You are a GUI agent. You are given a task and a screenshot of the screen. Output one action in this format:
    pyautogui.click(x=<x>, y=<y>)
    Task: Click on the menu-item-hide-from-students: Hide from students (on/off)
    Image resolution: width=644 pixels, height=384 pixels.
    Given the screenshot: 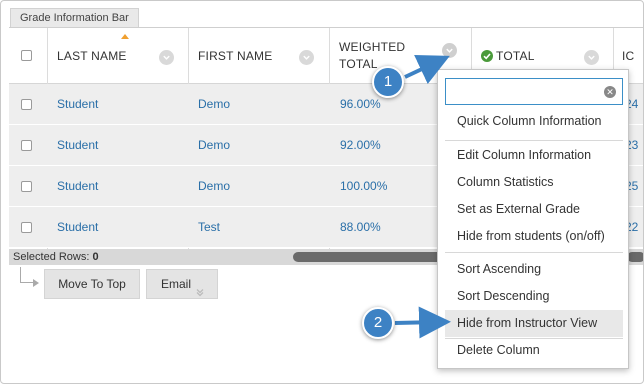 What is the action you would take?
    pyautogui.click(x=534, y=236)
    